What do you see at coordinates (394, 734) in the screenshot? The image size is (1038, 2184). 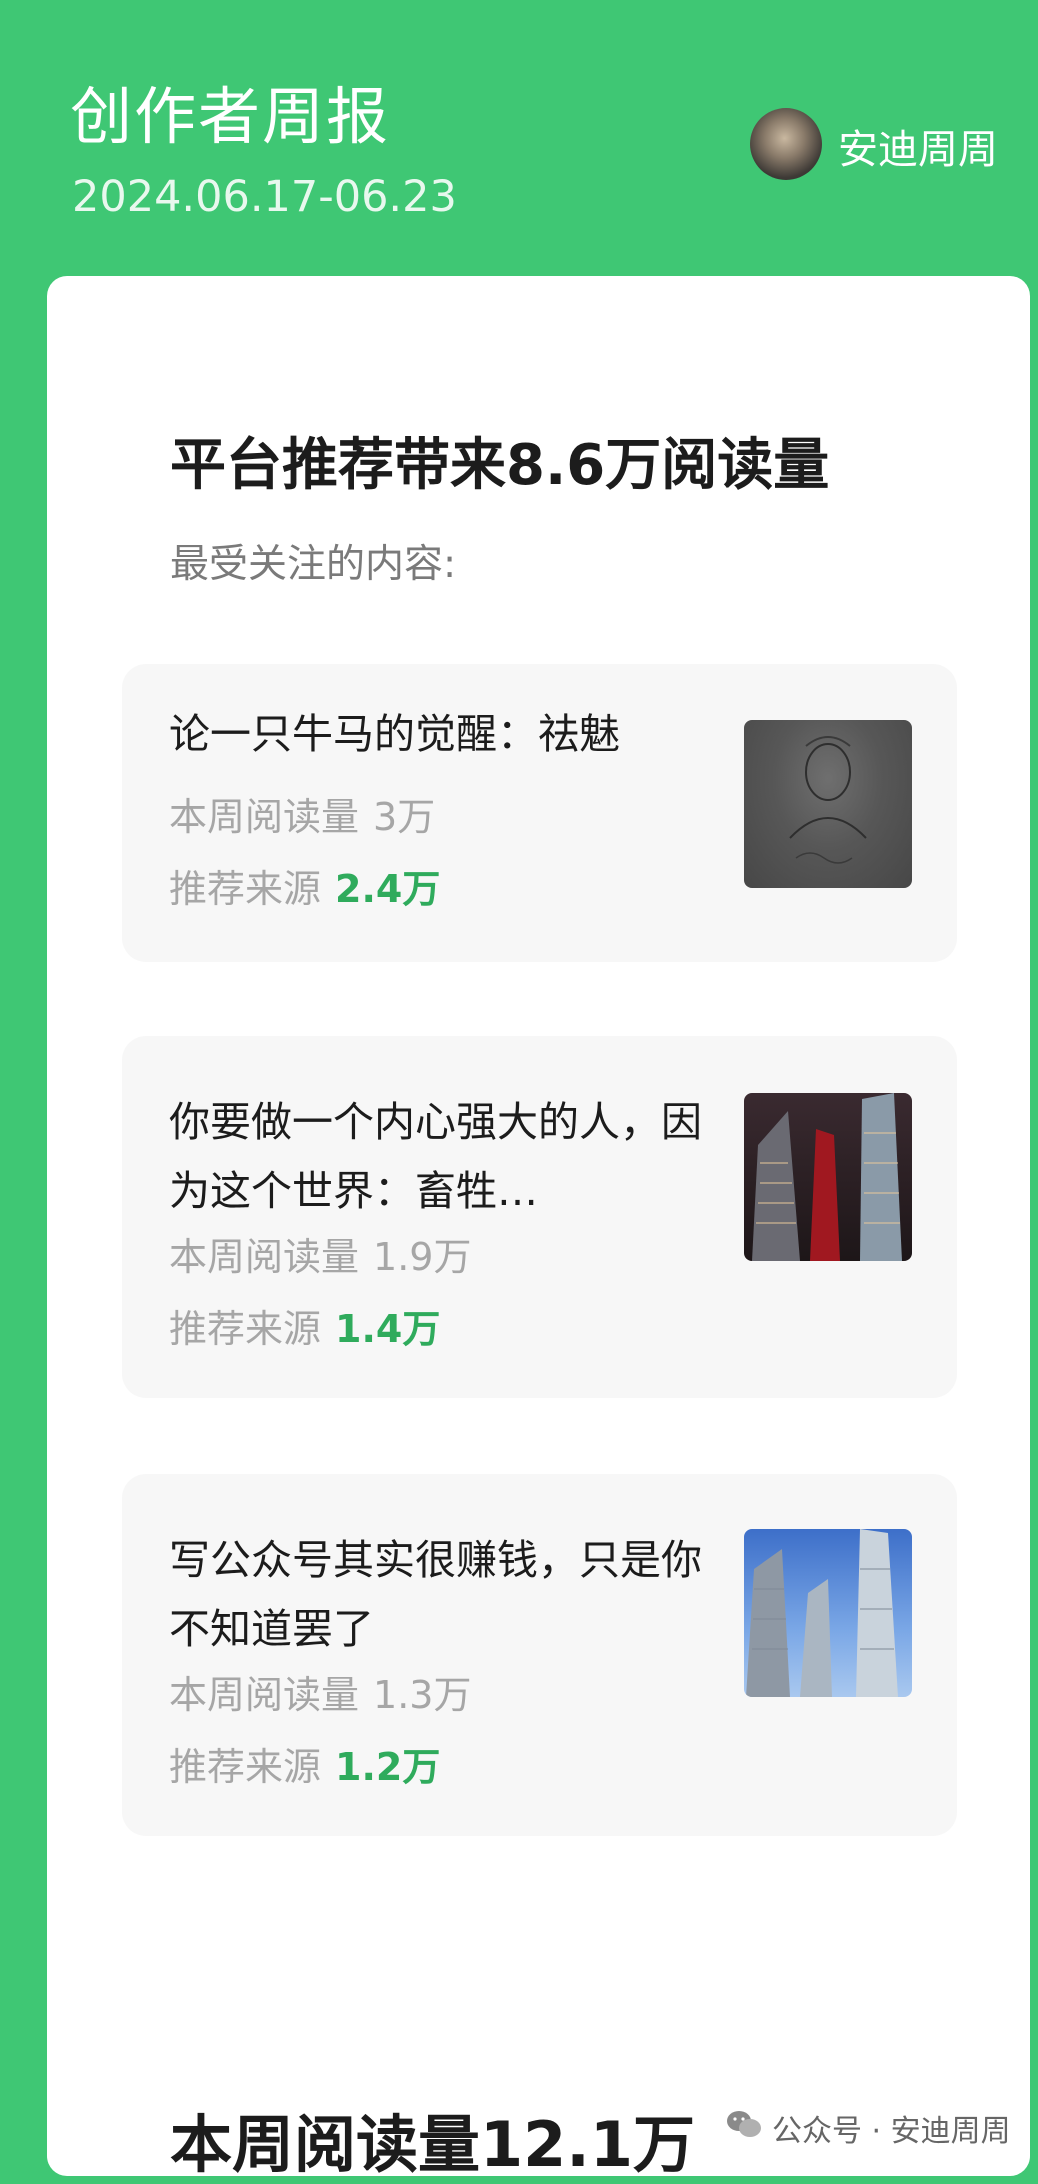 I see `article-title: 论一只牛马的觉醒：祛魅` at bounding box center [394, 734].